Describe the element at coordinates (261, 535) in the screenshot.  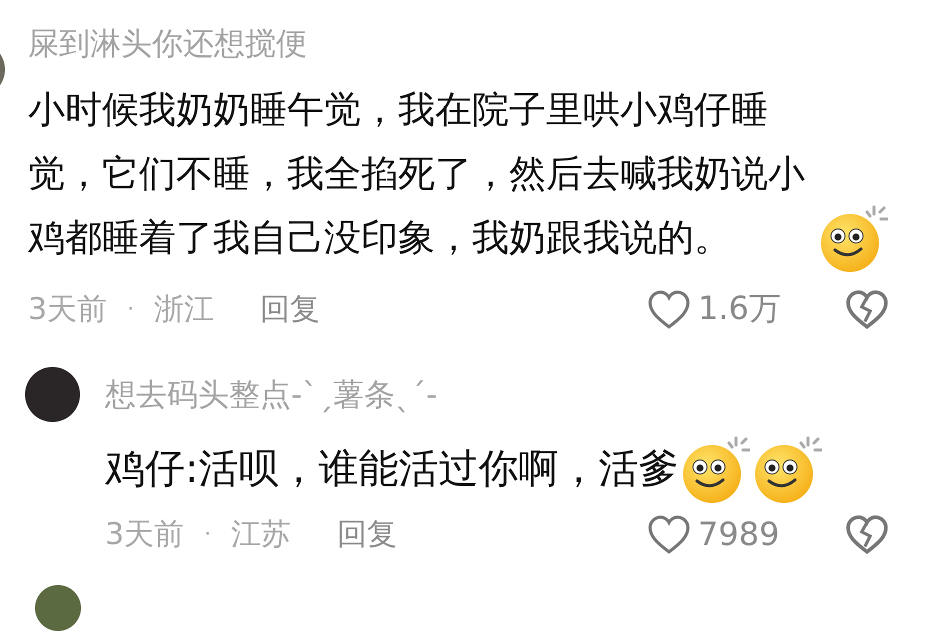
I see `location-label: 江苏` at that location.